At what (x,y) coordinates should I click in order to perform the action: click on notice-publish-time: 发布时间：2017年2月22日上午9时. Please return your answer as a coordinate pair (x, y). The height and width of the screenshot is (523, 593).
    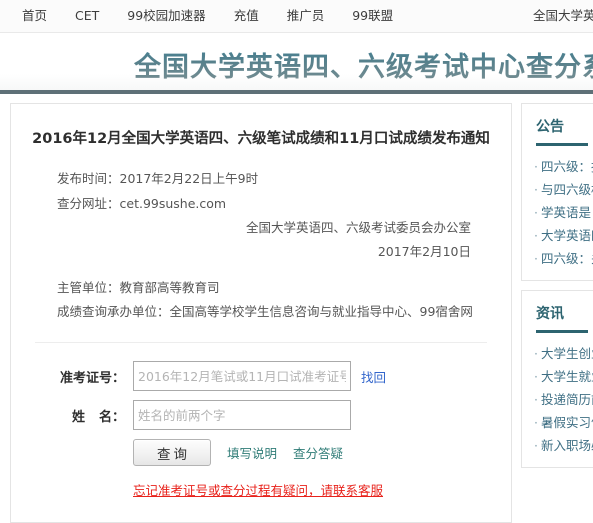
    Looking at the image, I should click on (158, 178).